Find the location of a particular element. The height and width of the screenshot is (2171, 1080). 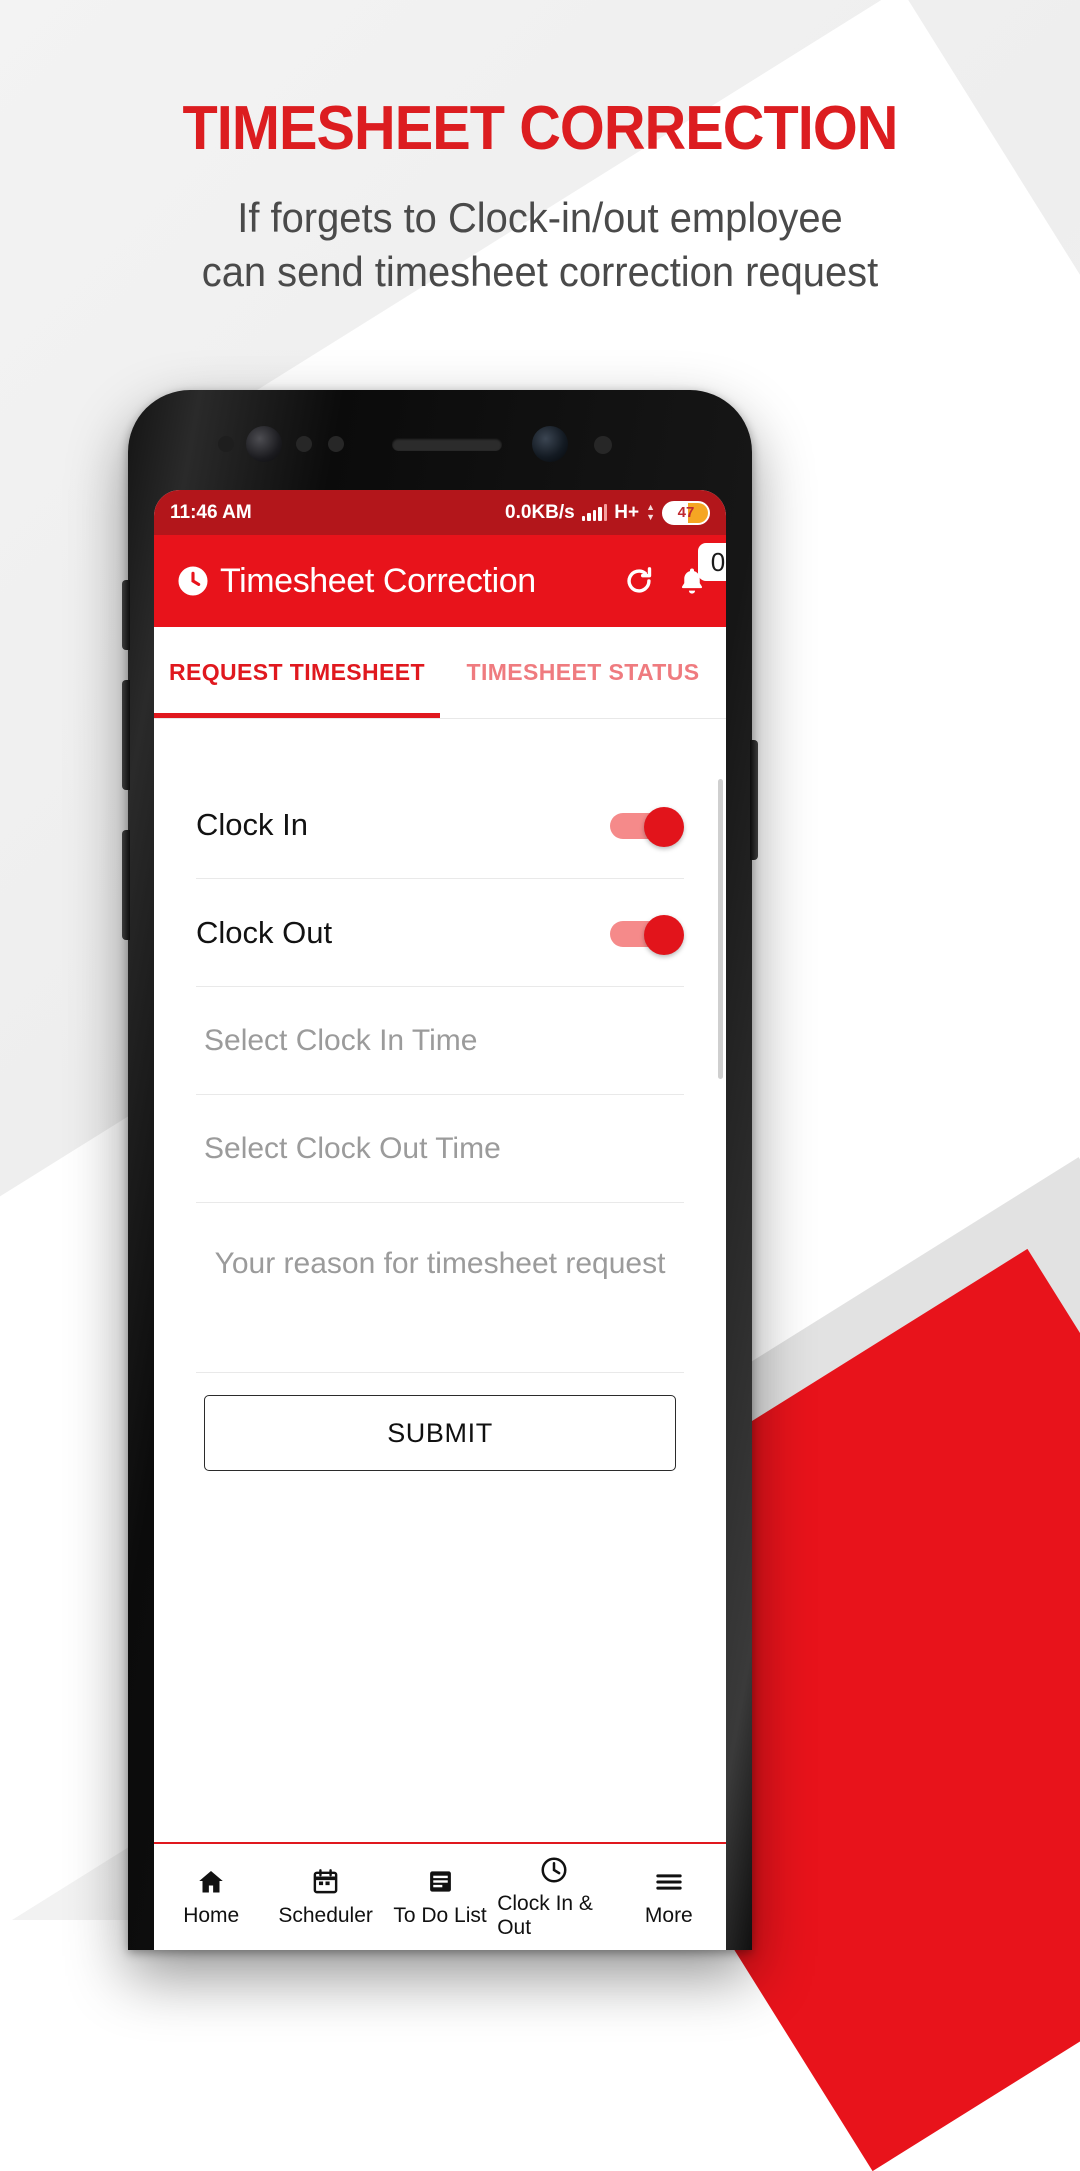

reason-textarea: Your reason for timesheet request is located at coordinates (440, 1288).